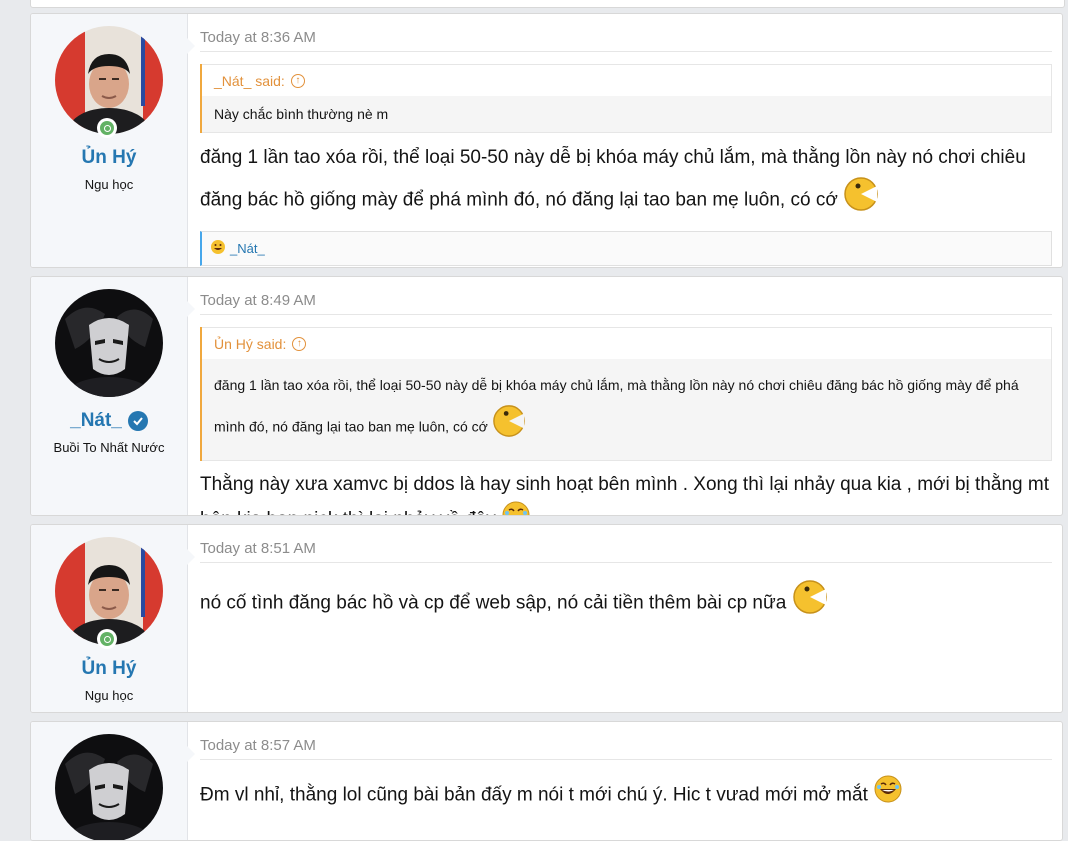  I want to click on verified-badge-icon, so click(137, 421).